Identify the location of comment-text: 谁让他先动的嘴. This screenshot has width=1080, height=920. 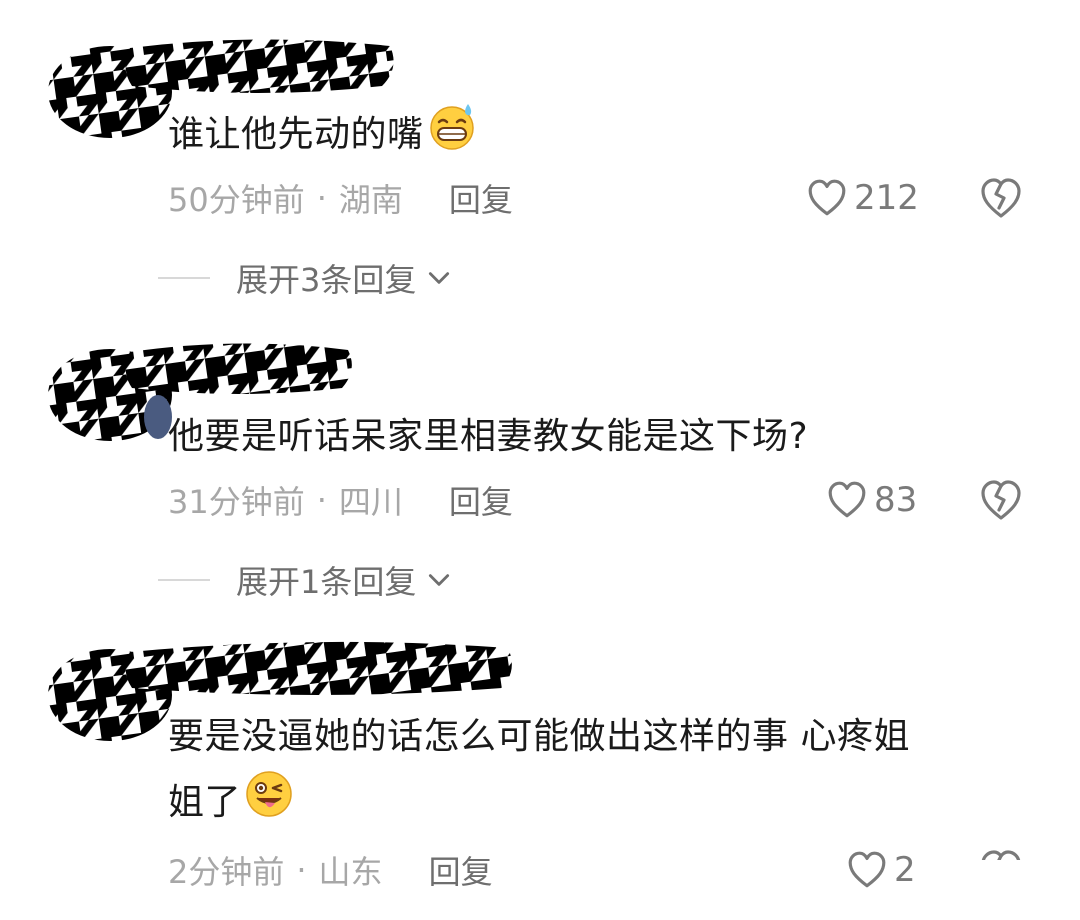
(323, 136).